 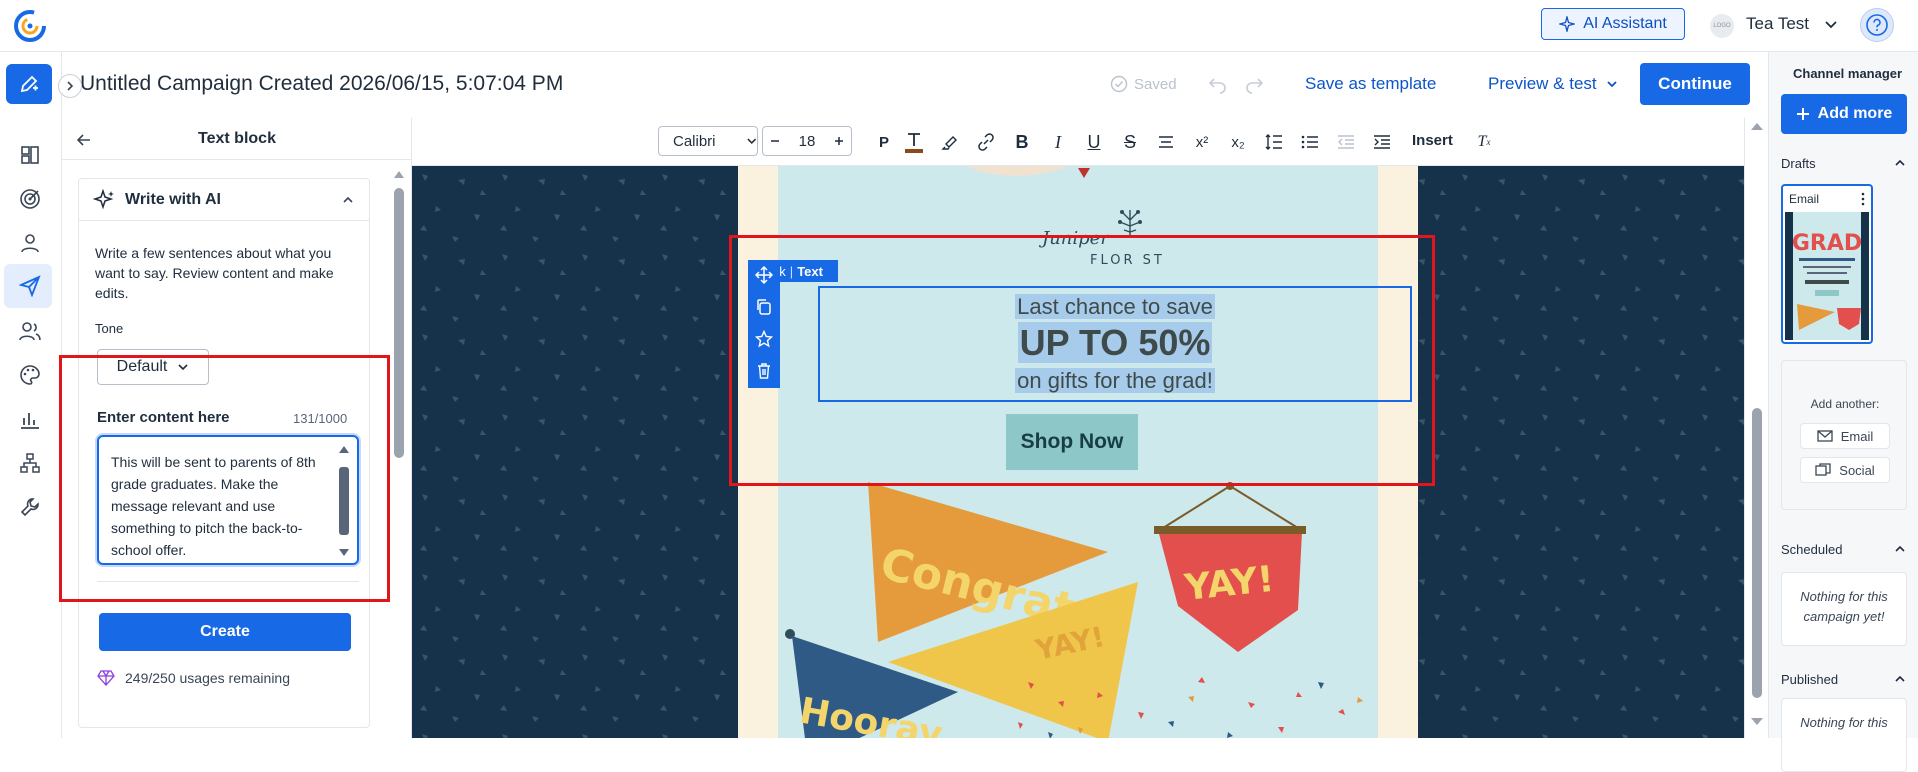 What do you see at coordinates (224, 478) in the screenshot?
I see `annotation-highlight-panel` at bounding box center [224, 478].